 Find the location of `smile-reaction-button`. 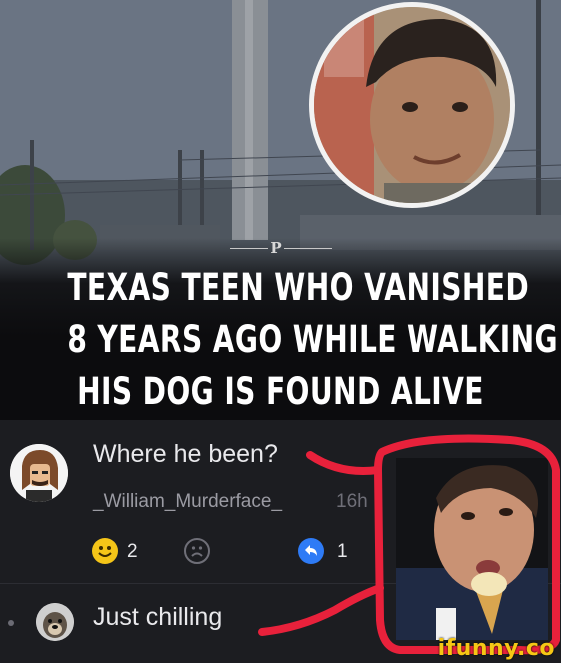

smile-reaction-button is located at coordinates (105, 551).